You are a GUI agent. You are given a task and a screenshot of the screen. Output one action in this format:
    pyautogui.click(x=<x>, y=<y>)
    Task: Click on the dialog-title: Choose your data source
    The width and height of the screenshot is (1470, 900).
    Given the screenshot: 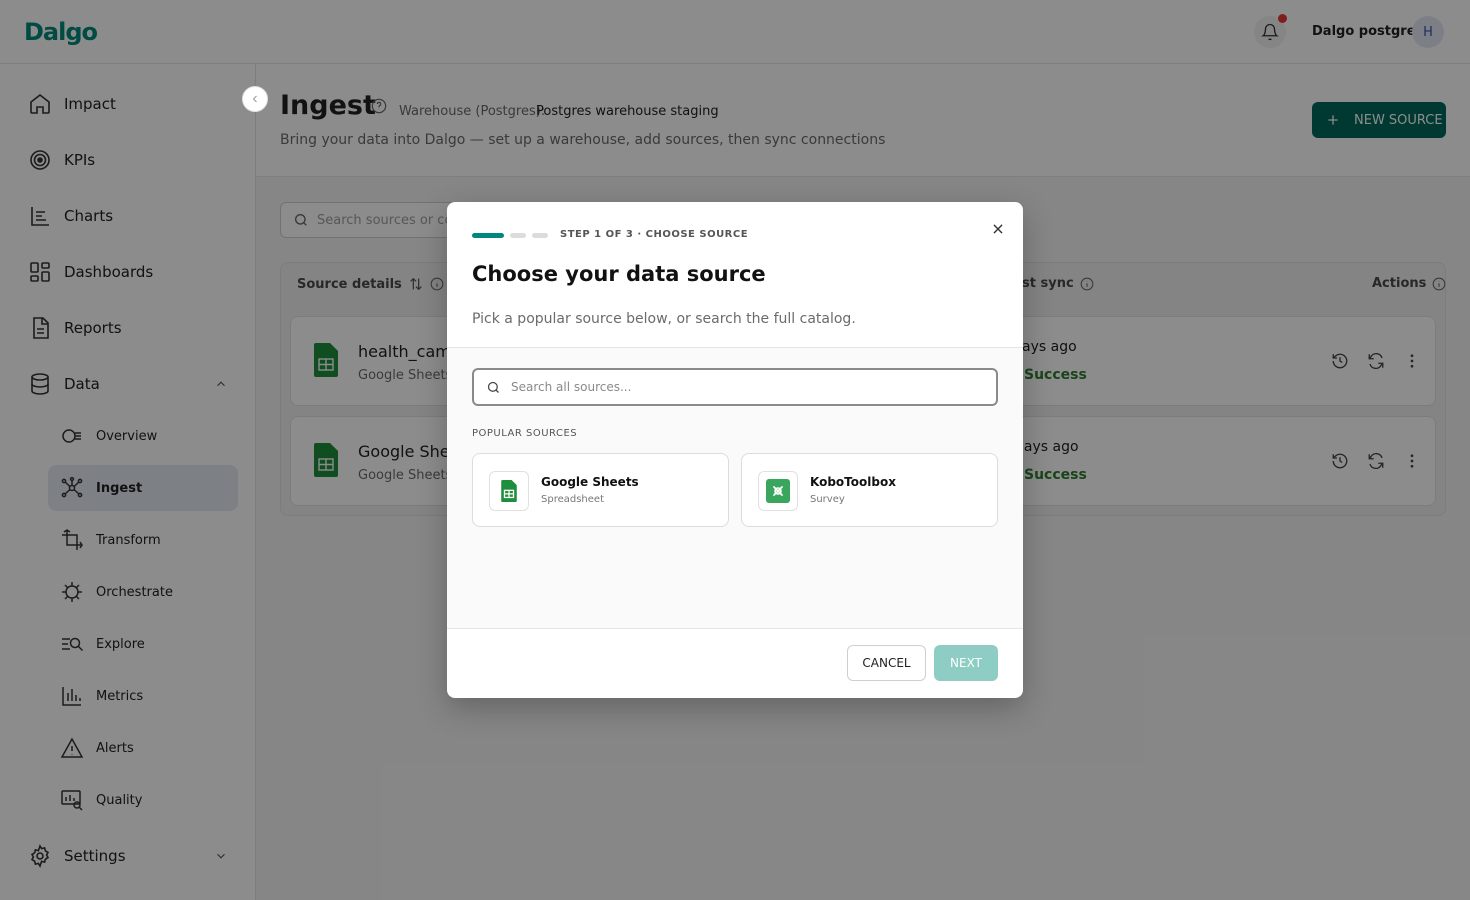 What is the action you would take?
    pyautogui.click(x=619, y=274)
    